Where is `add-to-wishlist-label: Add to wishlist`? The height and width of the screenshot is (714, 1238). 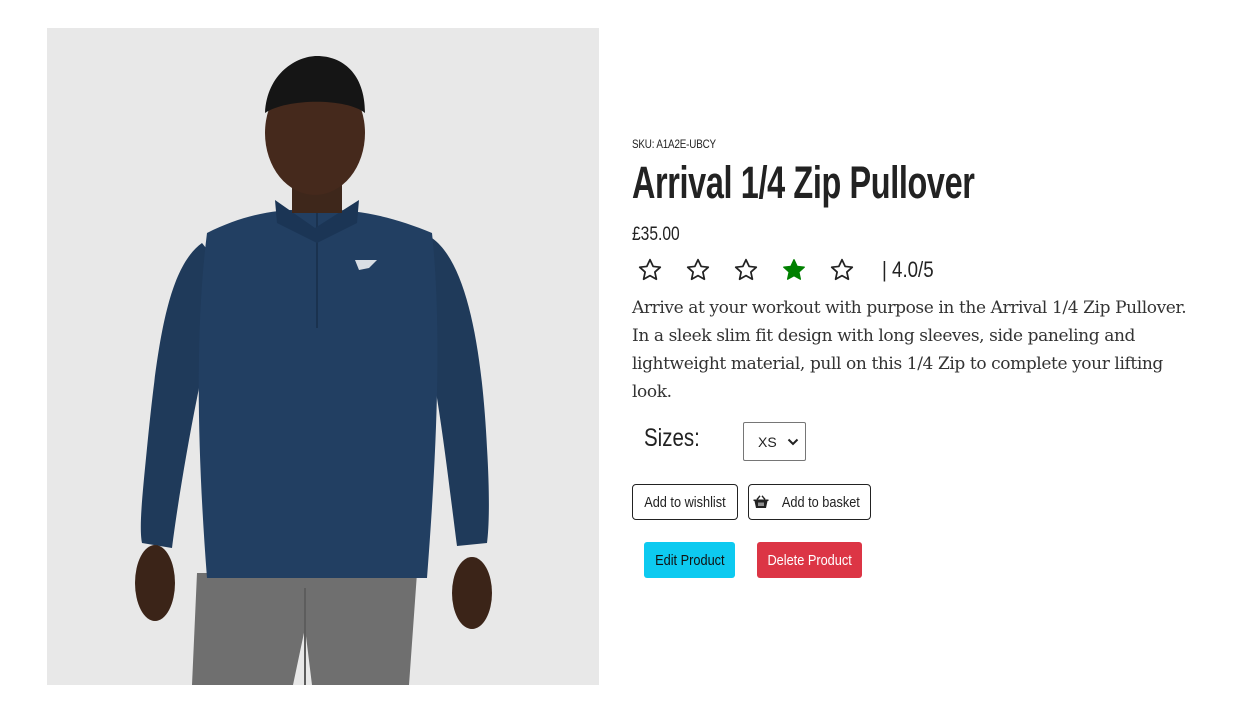
add-to-wishlist-label: Add to wishlist is located at coordinates (685, 502).